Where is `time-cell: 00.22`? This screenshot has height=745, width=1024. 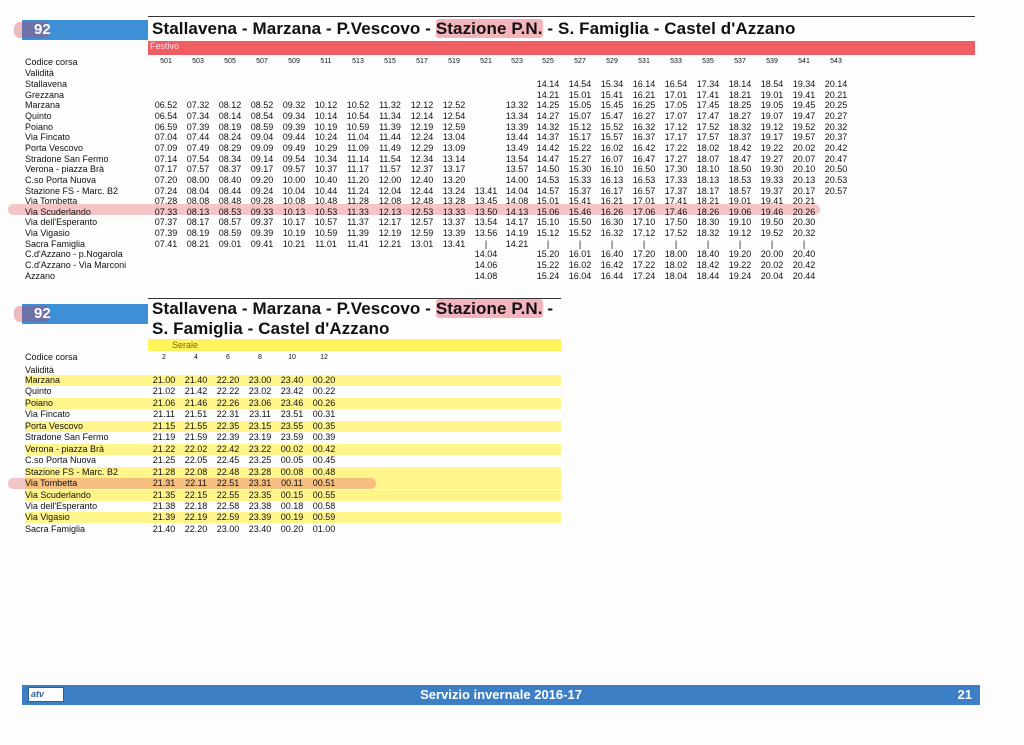
time-cell: 00.22 is located at coordinates (324, 391).